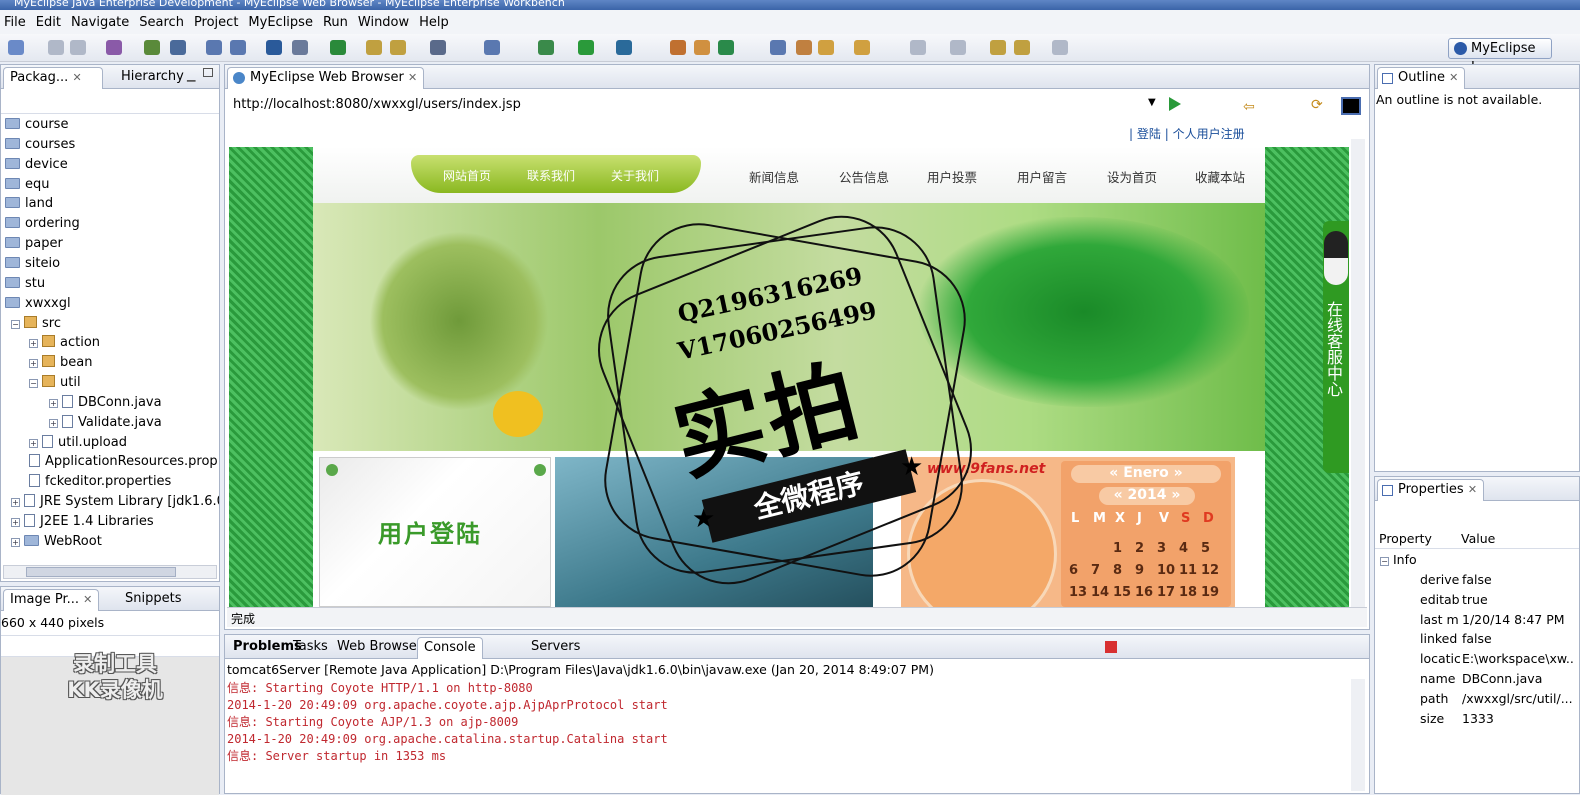 The width and height of the screenshot is (1580, 795). I want to click on tab-outline: Outline ✕, so click(1421, 78).